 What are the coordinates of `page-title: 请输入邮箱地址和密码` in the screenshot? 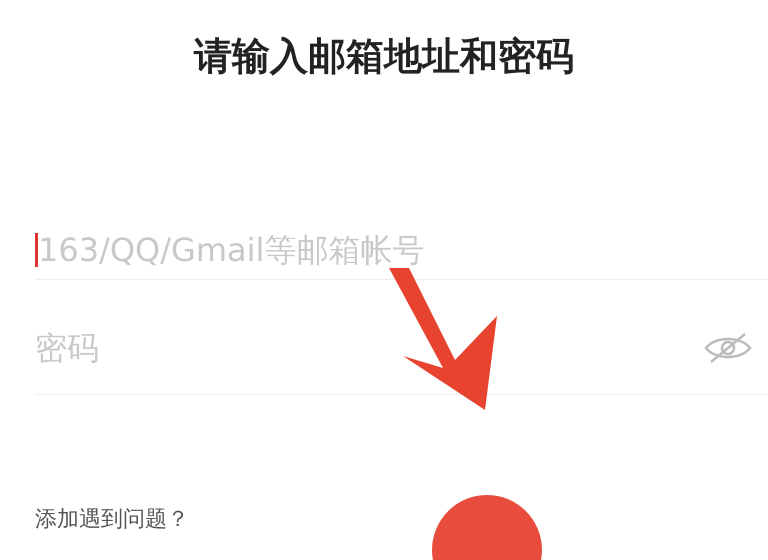 It's located at (384, 56).